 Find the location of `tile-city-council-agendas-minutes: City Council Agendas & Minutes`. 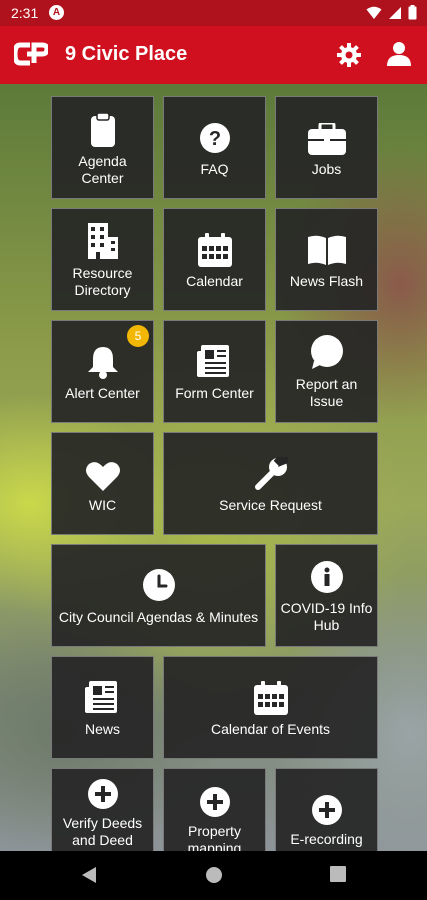

tile-city-council-agendas-minutes: City Council Agendas & Minutes is located at coordinates (158, 595).